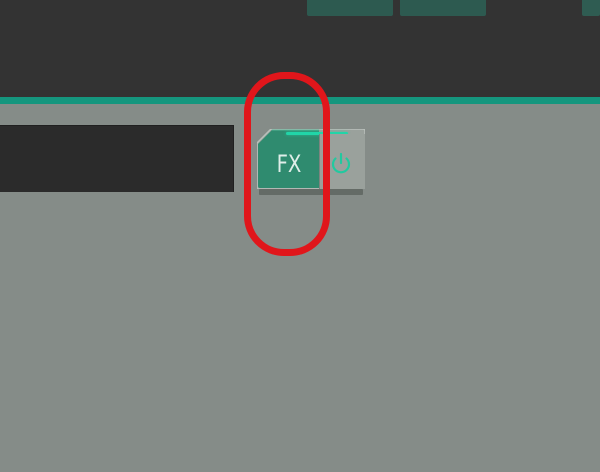 The image size is (600, 472). I want to click on accent-divider, so click(300, 100).